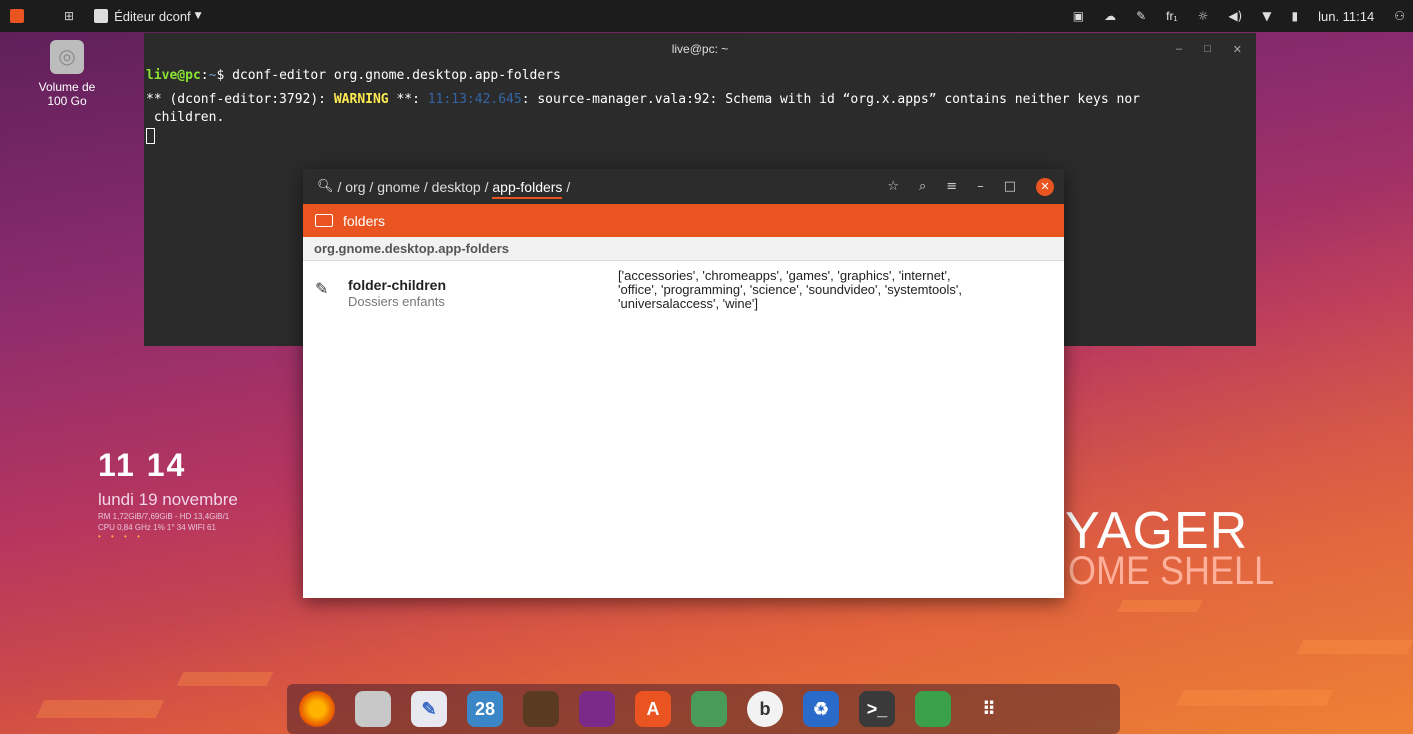 The height and width of the screenshot is (734, 1413). Describe the element at coordinates (1171, 570) in the screenshot. I see `wallpaper-brand-subtitle: OME SHELL` at that location.